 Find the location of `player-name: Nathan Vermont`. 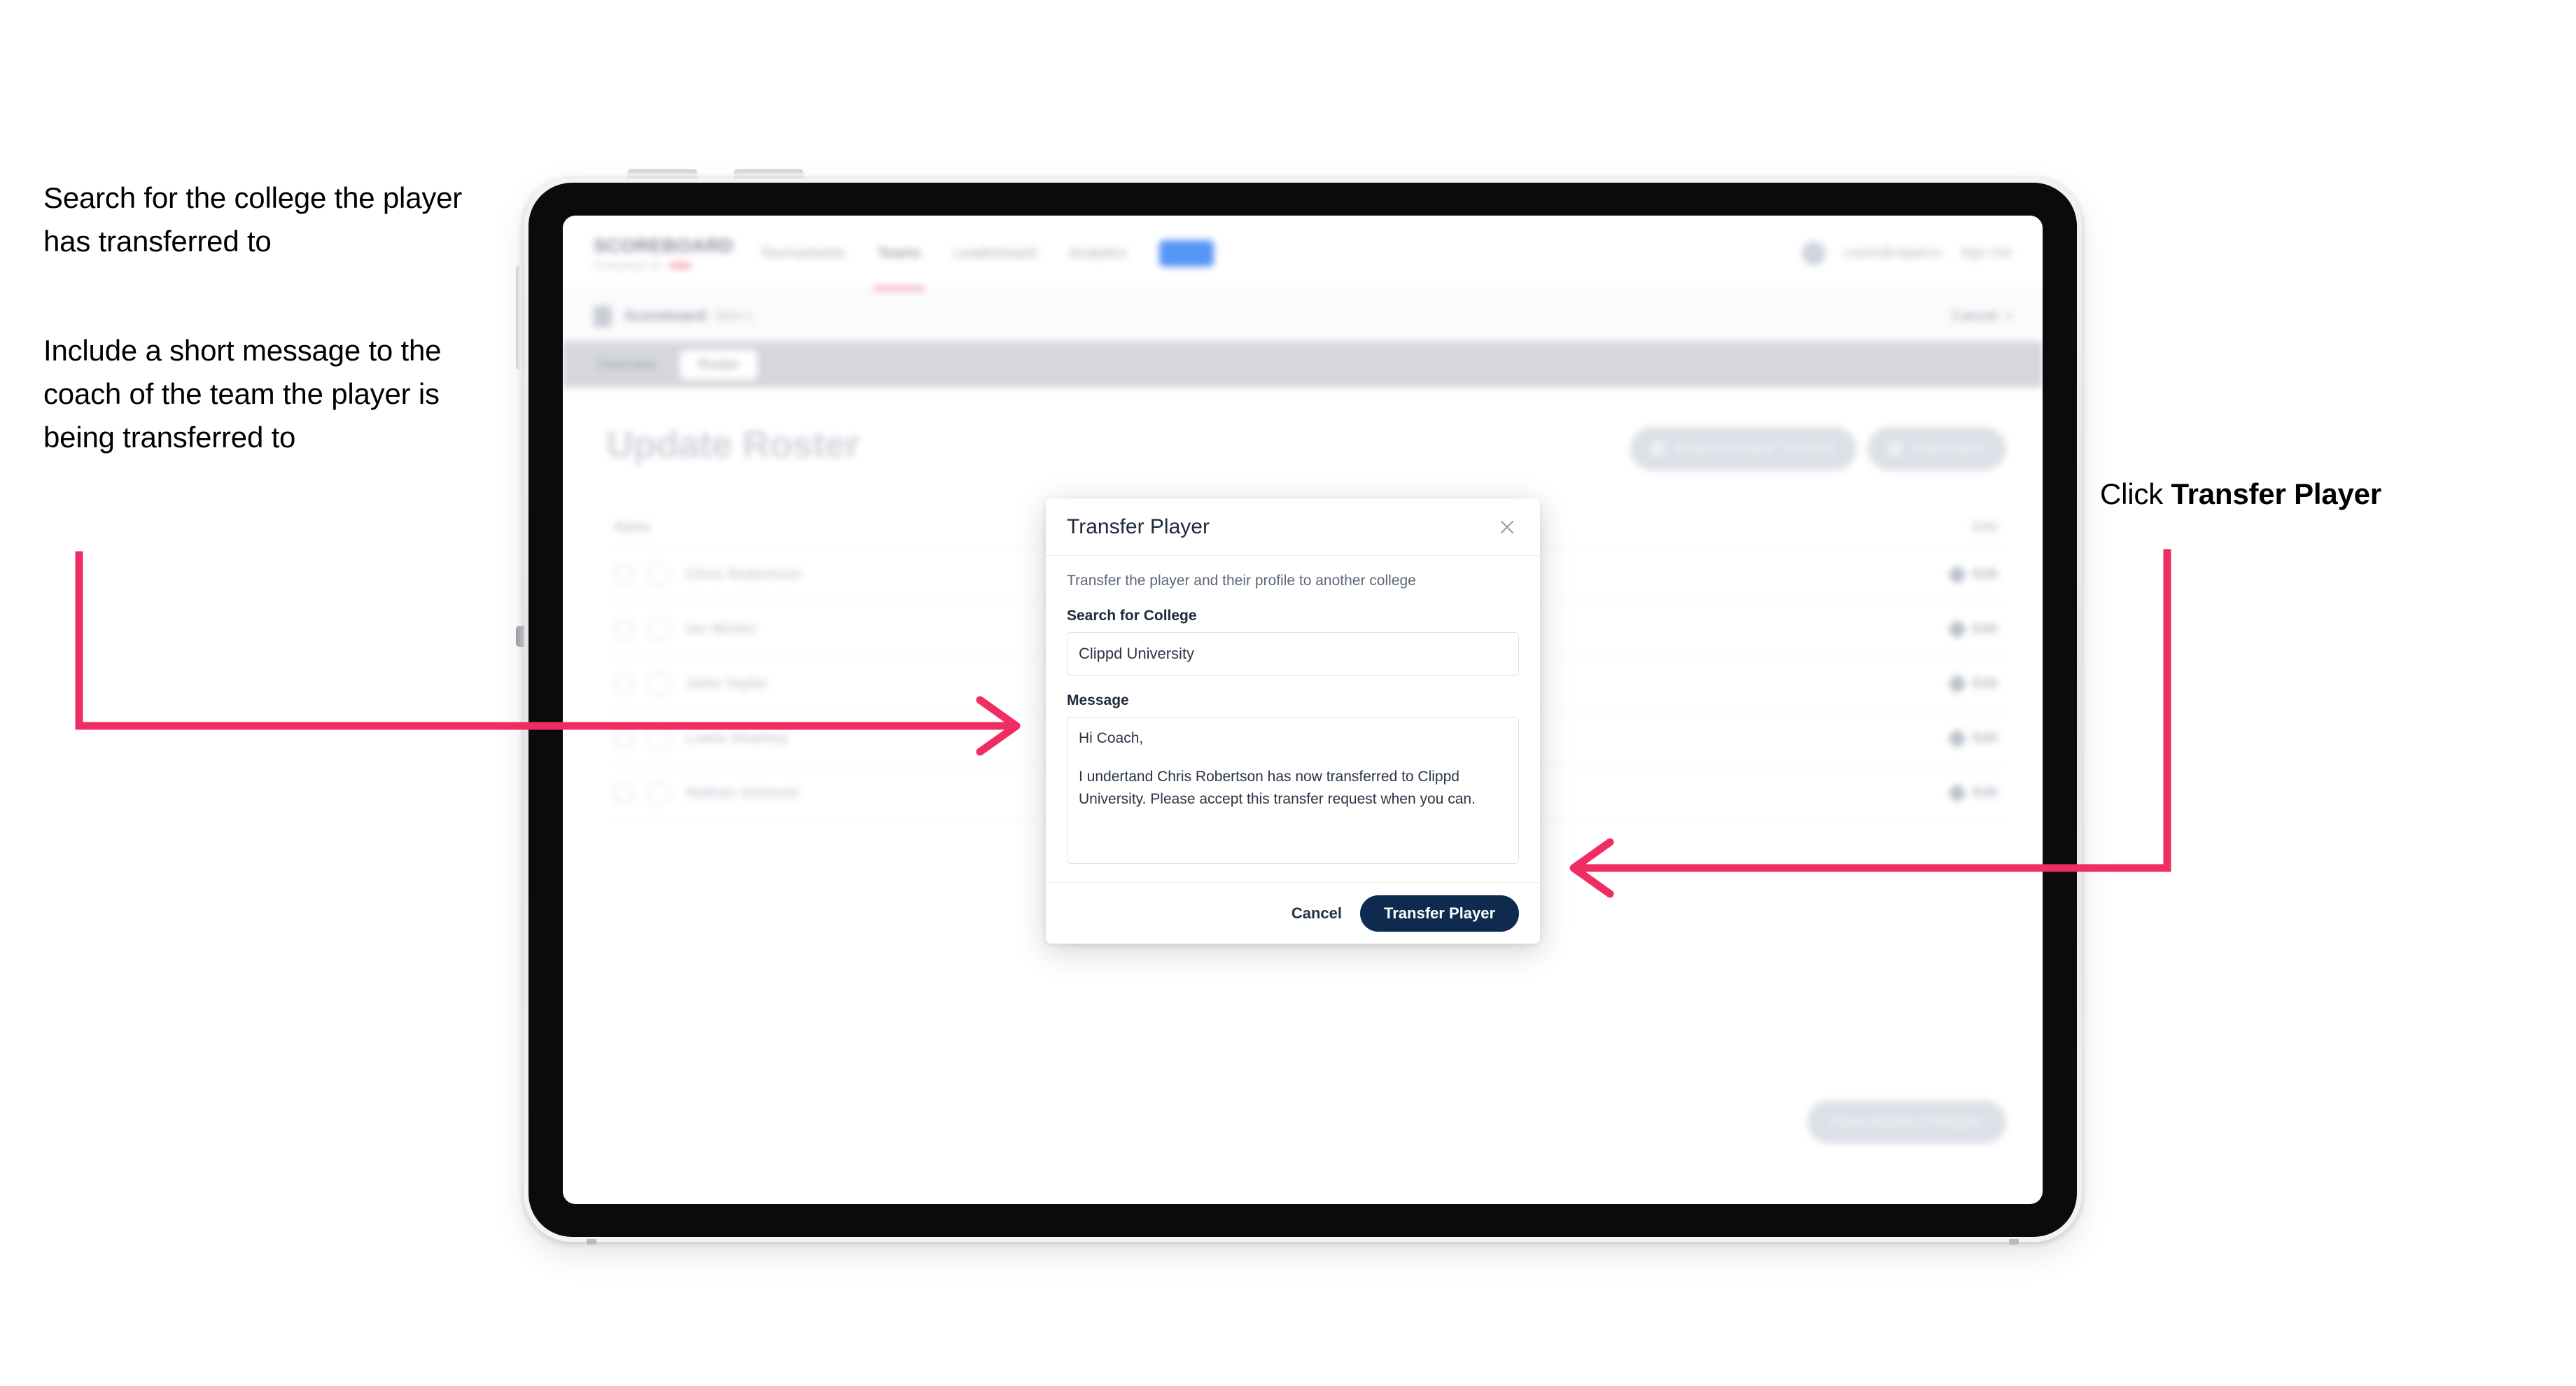

player-name: Nathan Vermont is located at coordinates (742, 792).